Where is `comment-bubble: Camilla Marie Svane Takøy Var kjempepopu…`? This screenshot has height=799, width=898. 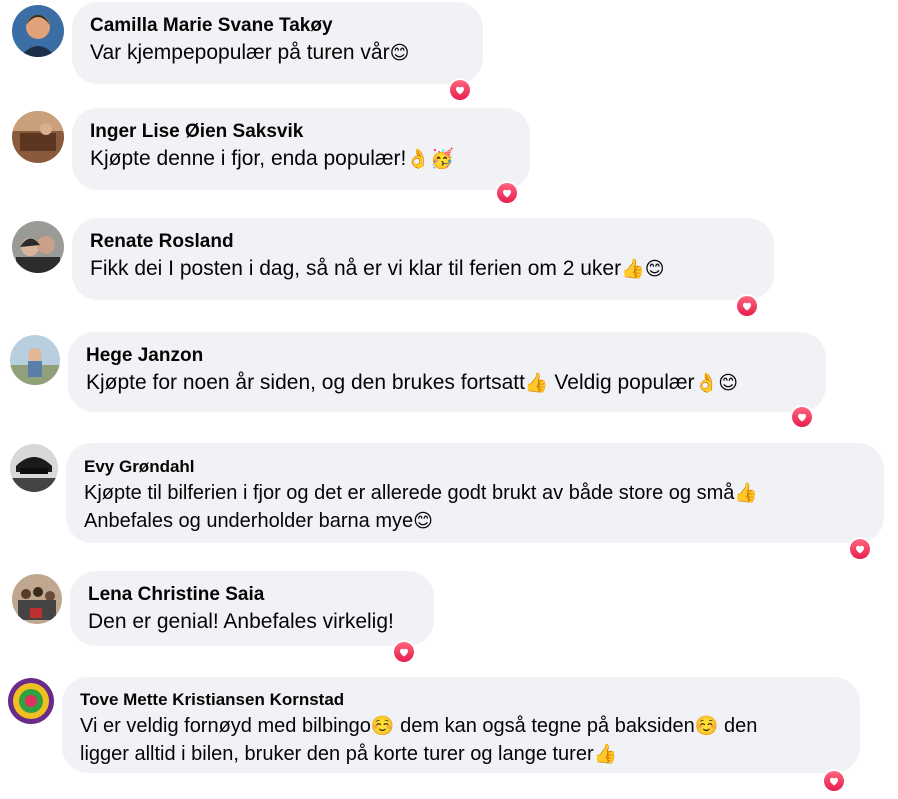
comment-bubble: Camilla Marie Svane Takøy Var kjempepopu… is located at coordinates (277, 43).